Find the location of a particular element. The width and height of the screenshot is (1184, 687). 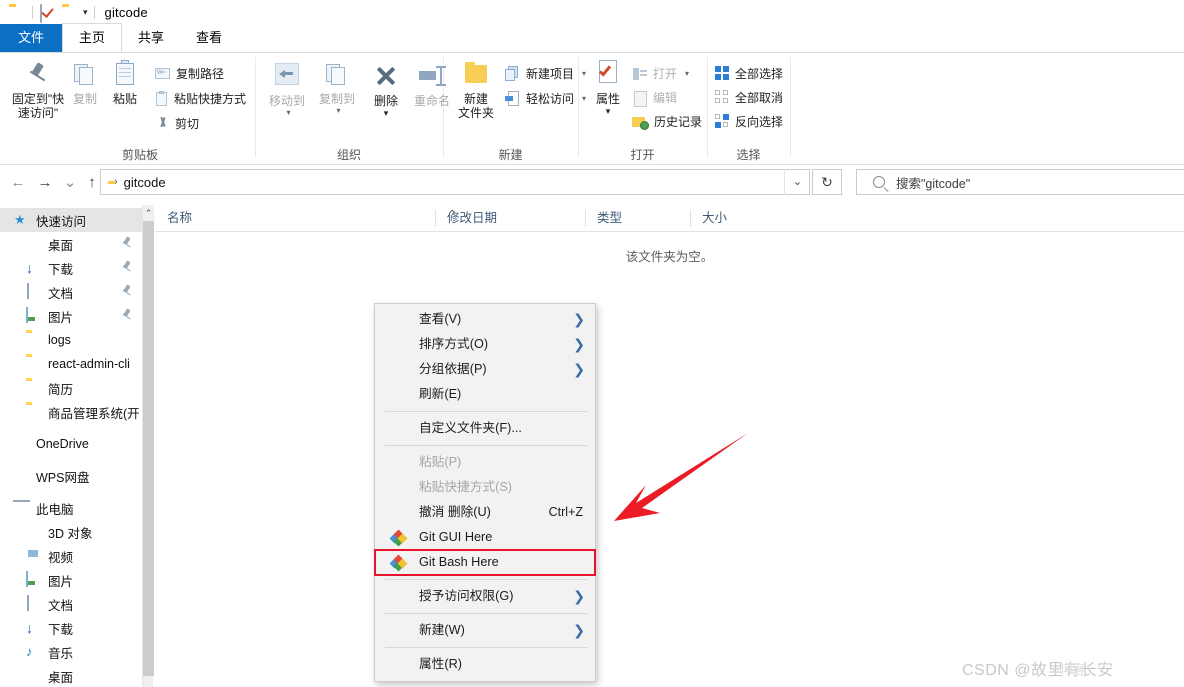

edit-button: 编辑 is located at coordinates (654, 98).